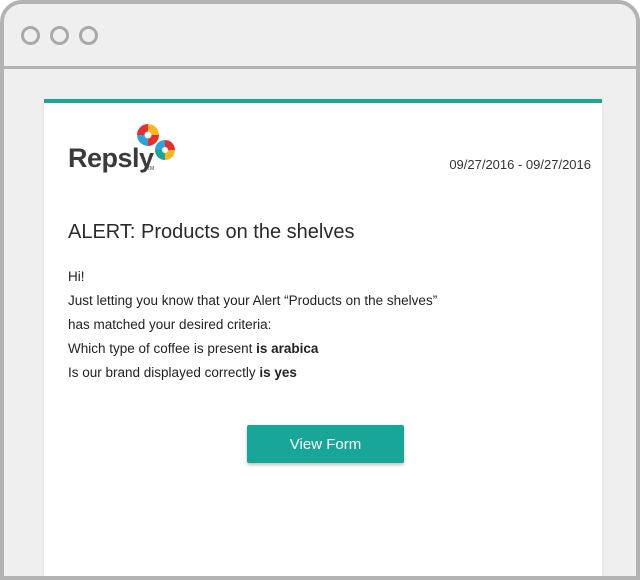 The image size is (640, 580). Describe the element at coordinates (278, 372) in the screenshot. I see `criteria-answer: is yes` at that location.